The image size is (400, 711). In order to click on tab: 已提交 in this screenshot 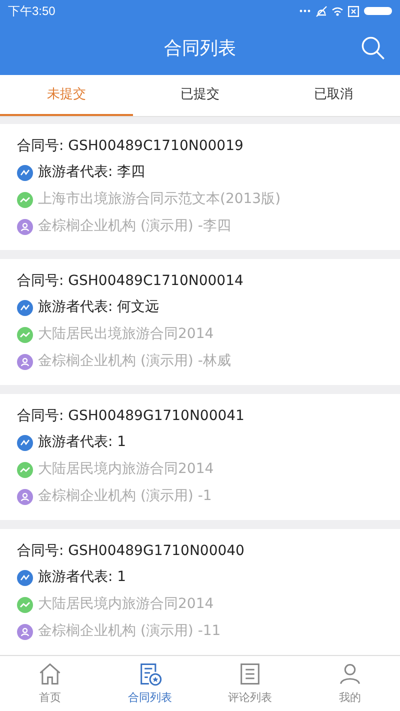, I will do `click(200, 95)`.